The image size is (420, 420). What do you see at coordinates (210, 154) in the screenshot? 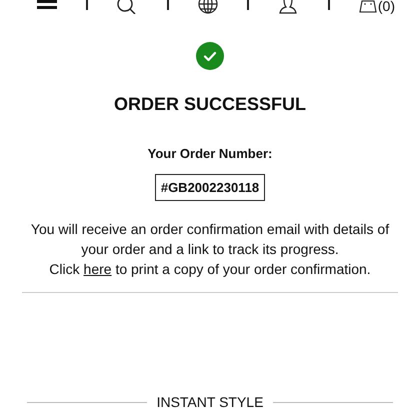
I see `order-number-label: Your Order Number:` at bounding box center [210, 154].